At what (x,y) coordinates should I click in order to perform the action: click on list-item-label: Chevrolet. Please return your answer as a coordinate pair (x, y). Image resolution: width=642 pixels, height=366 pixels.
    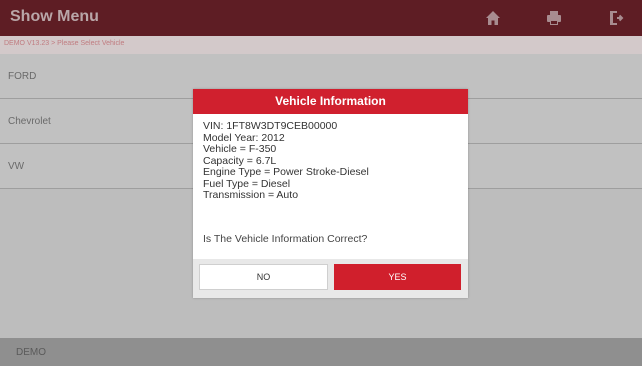
    Looking at the image, I should click on (29, 121).